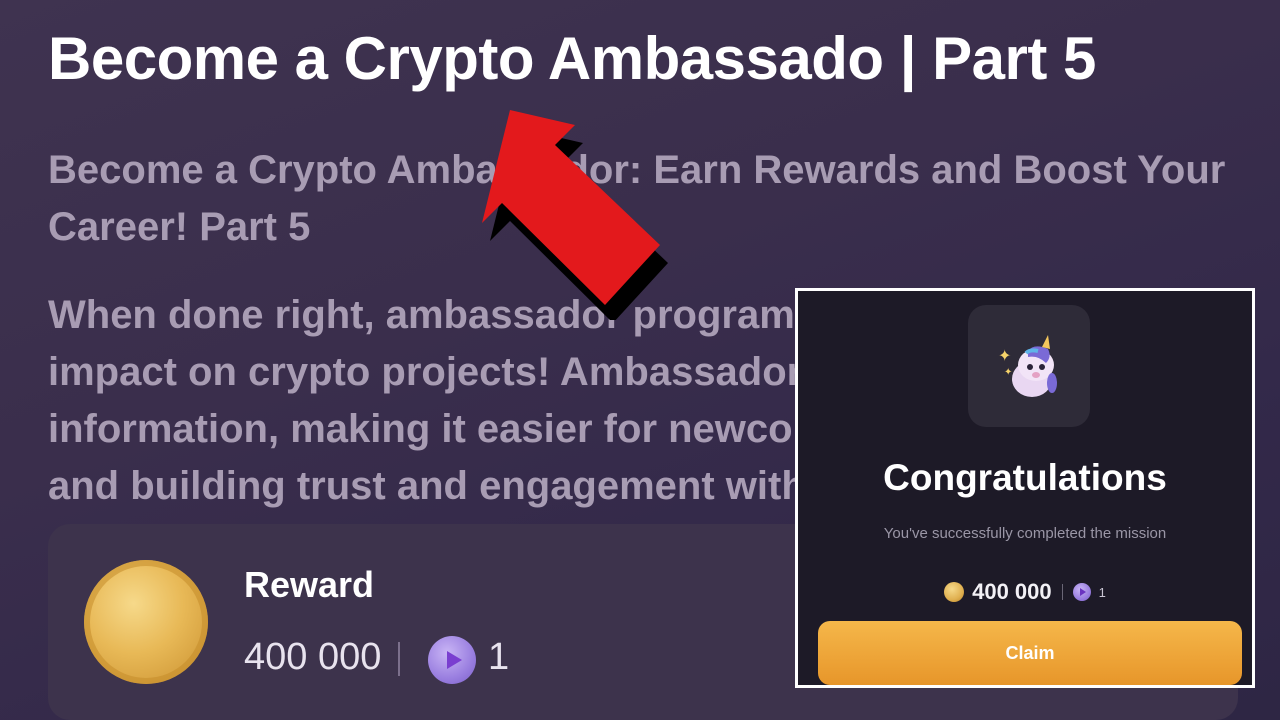  I want to click on reward-divider, so click(399, 659).